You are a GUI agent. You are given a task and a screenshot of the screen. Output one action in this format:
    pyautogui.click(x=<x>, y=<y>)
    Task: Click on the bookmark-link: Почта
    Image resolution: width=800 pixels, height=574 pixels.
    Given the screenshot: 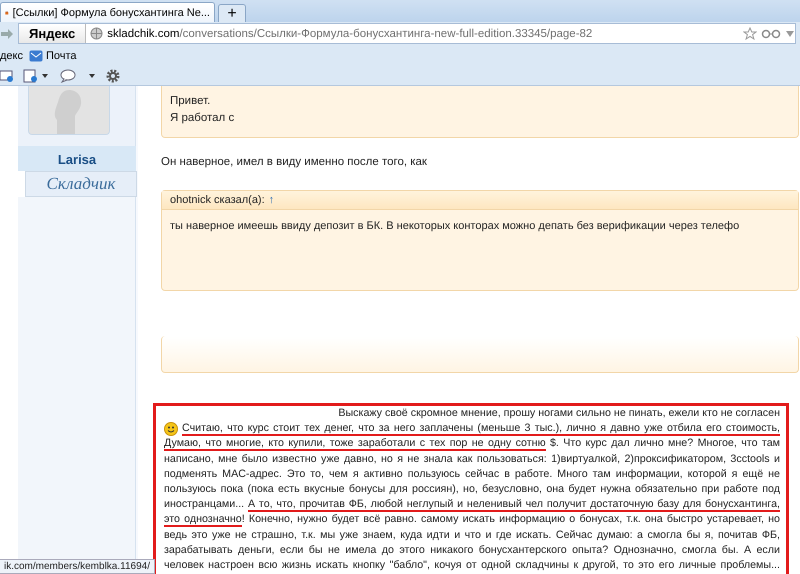 What is the action you would take?
    pyautogui.click(x=52, y=56)
    